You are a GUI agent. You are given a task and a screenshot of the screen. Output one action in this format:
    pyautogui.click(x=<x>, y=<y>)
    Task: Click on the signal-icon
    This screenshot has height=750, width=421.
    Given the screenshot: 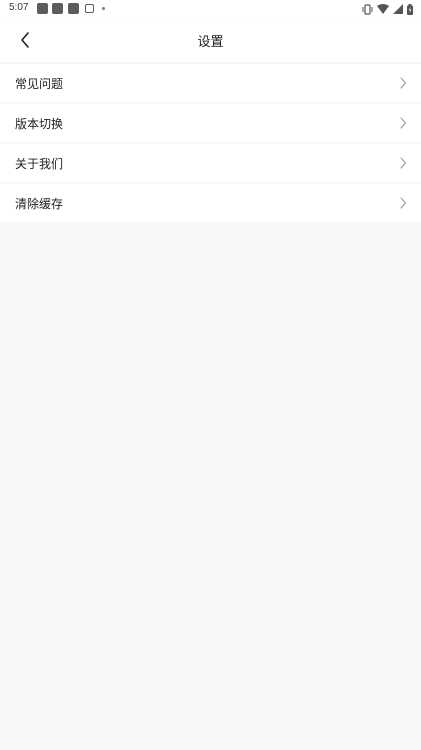 What is the action you would take?
    pyautogui.click(x=398, y=9)
    